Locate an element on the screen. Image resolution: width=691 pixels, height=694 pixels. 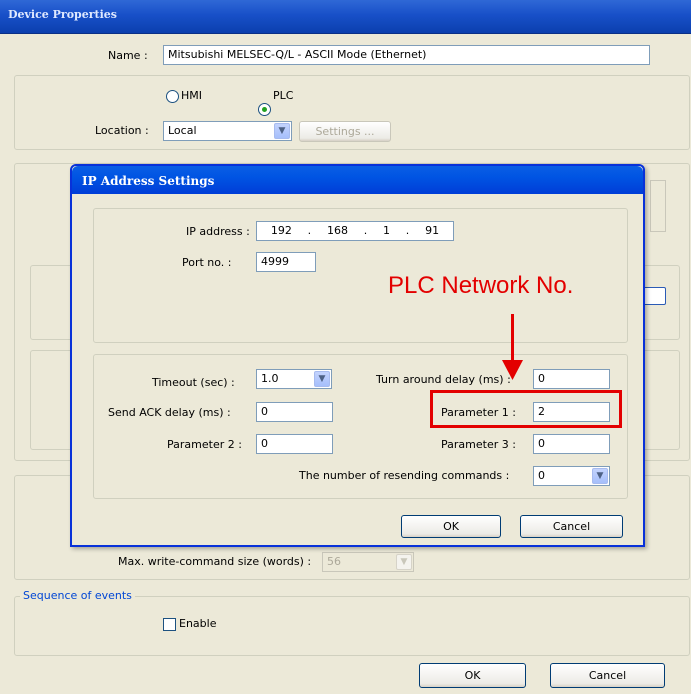
location-label: Location : is located at coordinates (122, 130).